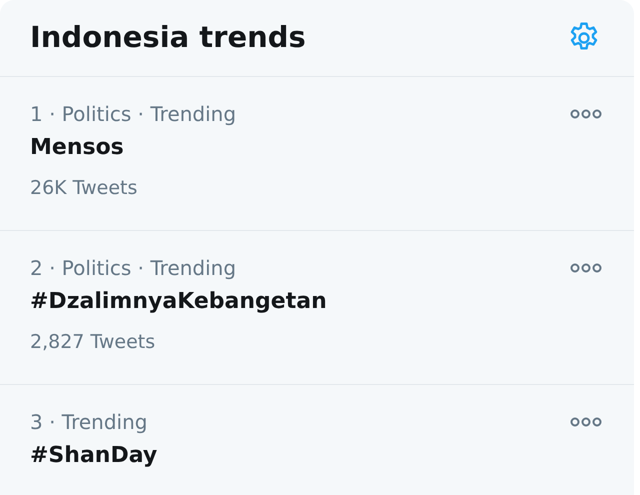  Describe the element at coordinates (89, 422) in the screenshot. I see `trend-context: 3 · Trending` at that location.